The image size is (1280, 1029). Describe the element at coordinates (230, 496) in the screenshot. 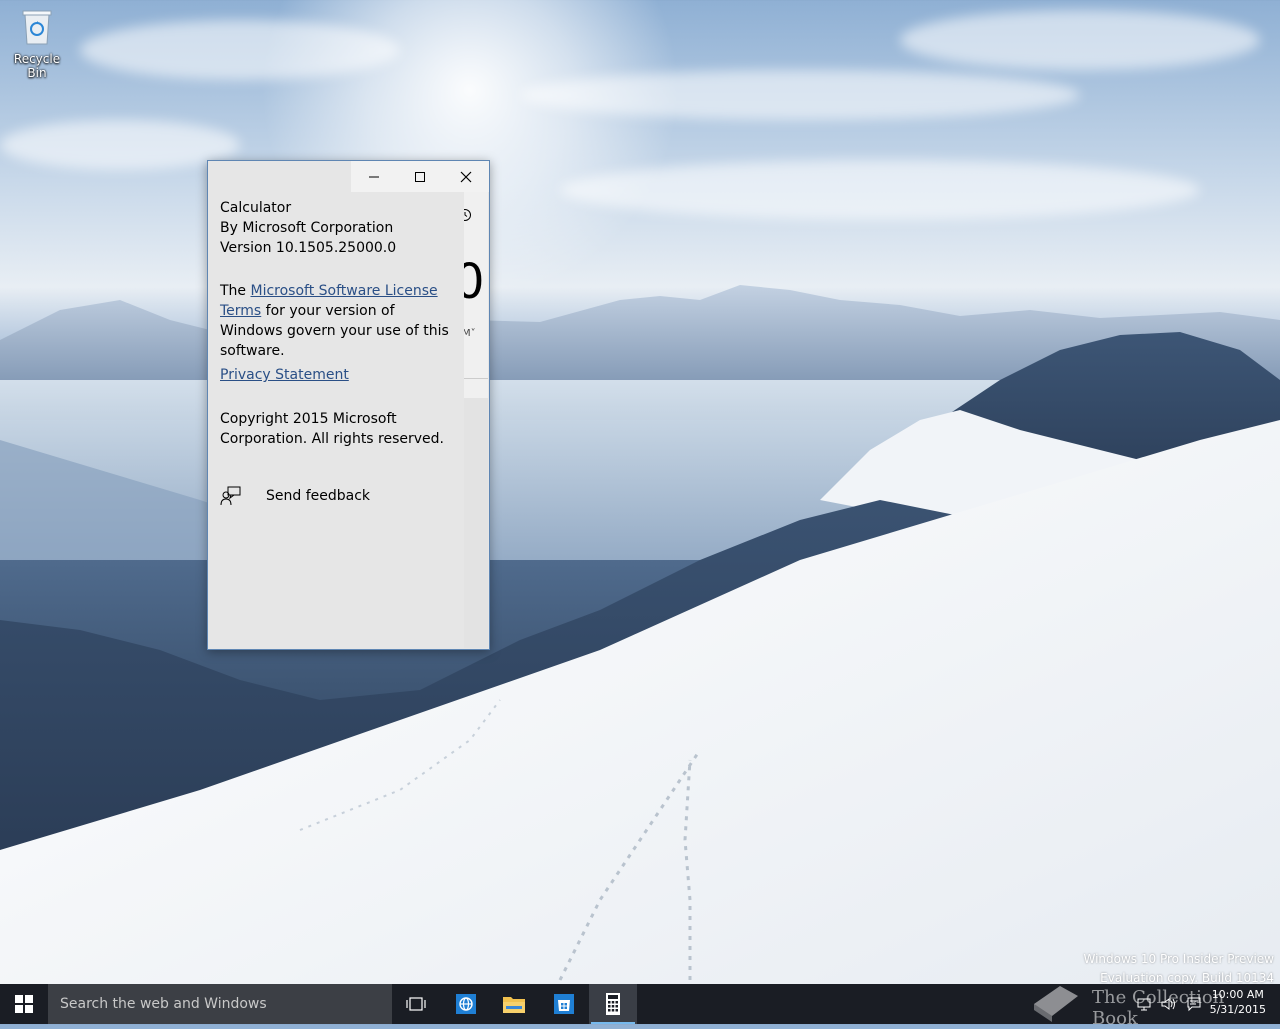

I see `feedback-icon` at that location.